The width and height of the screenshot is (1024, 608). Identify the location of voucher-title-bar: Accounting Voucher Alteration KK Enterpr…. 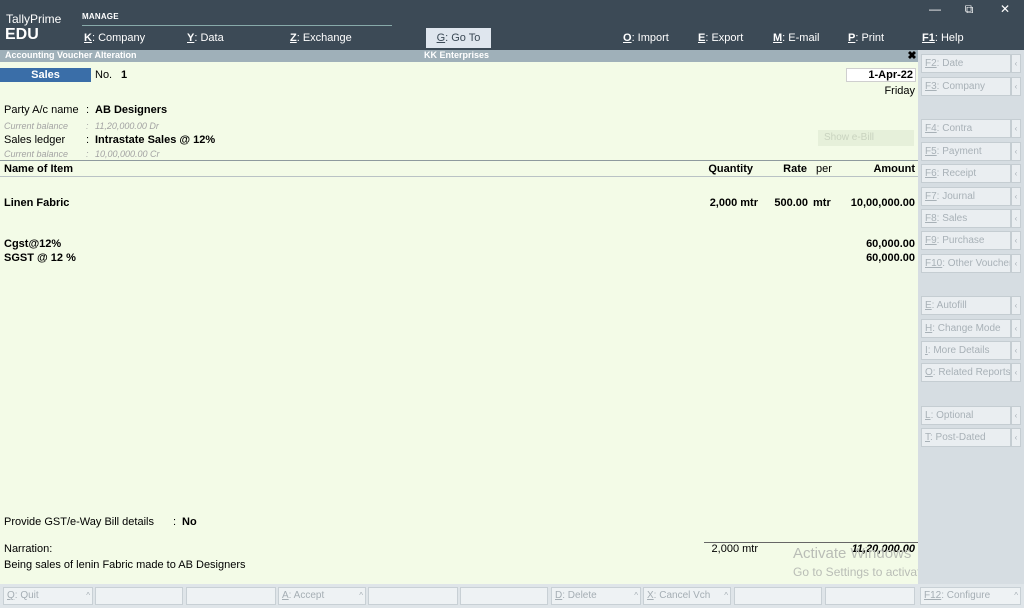
(459, 56).